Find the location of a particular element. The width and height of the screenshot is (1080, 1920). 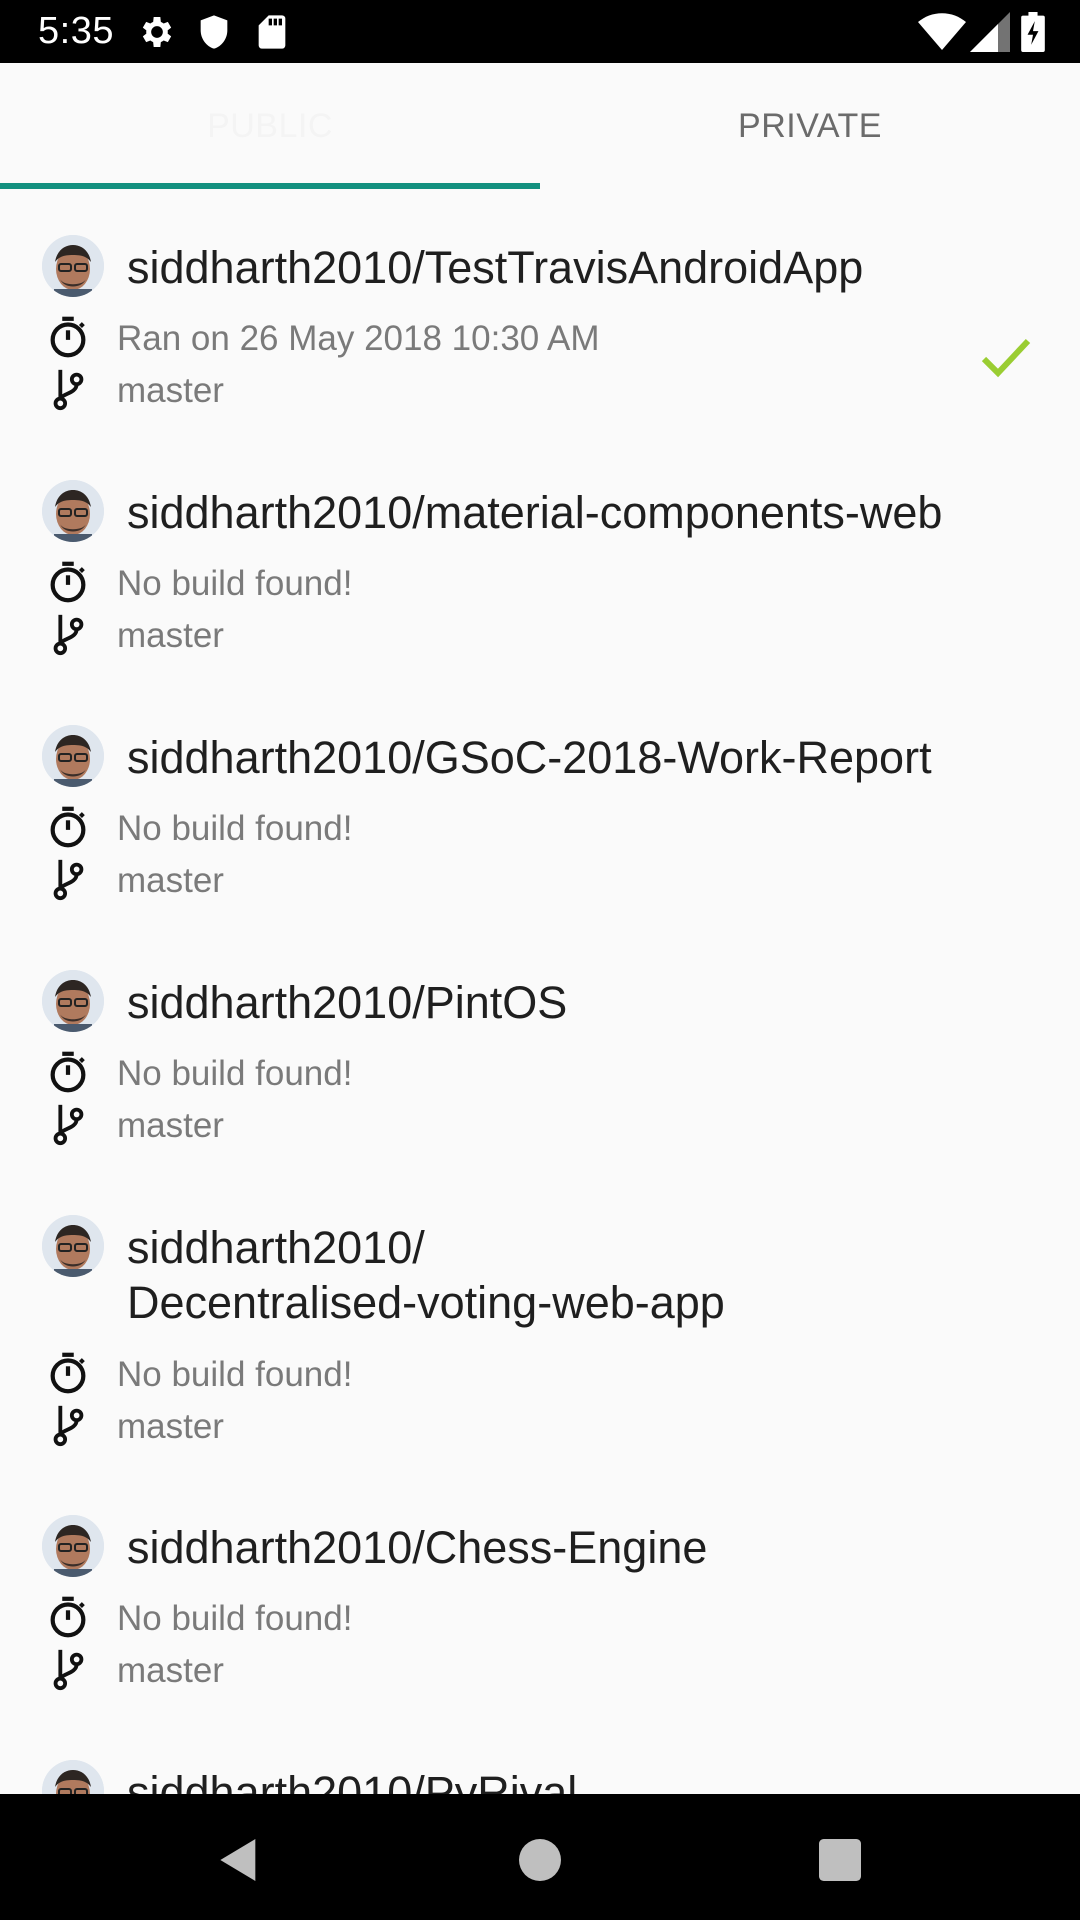

repo-name: siddharth2010/PintOS is located at coordinates (583, 1002).